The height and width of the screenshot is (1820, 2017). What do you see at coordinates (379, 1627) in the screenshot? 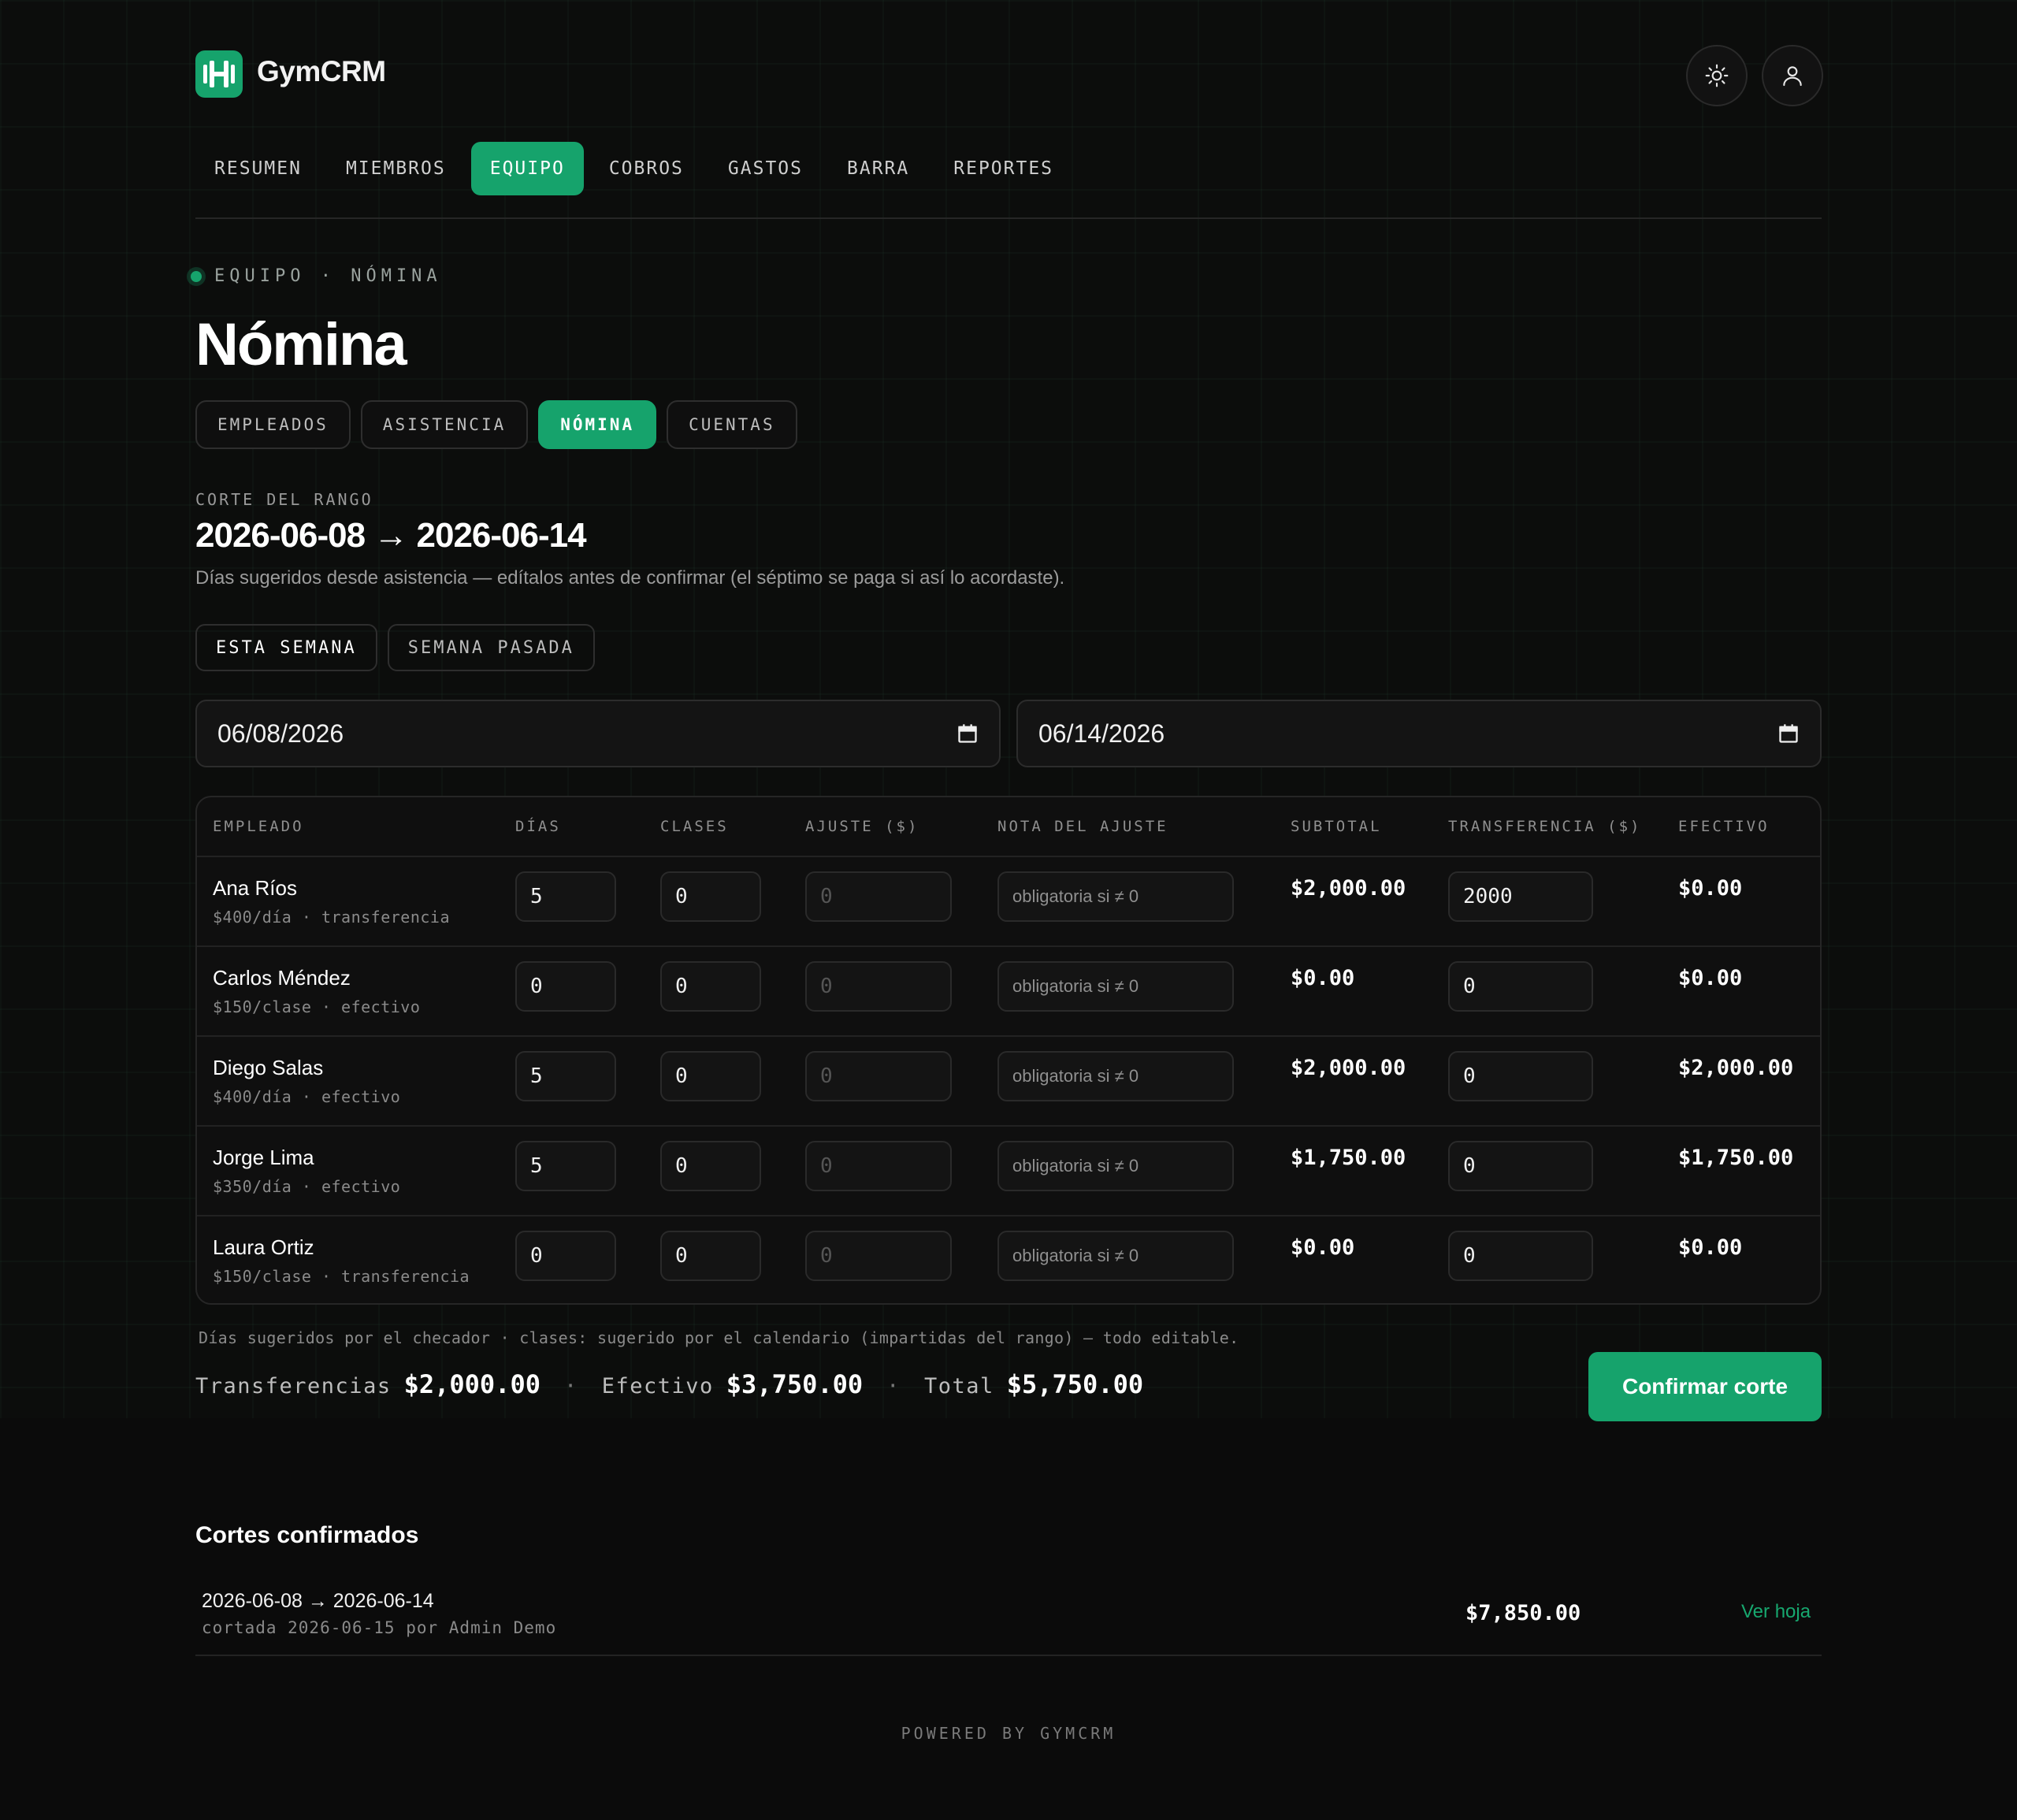
I see `cut-meta: cortada 2026-06-15 por Admin Demo` at bounding box center [379, 1627].